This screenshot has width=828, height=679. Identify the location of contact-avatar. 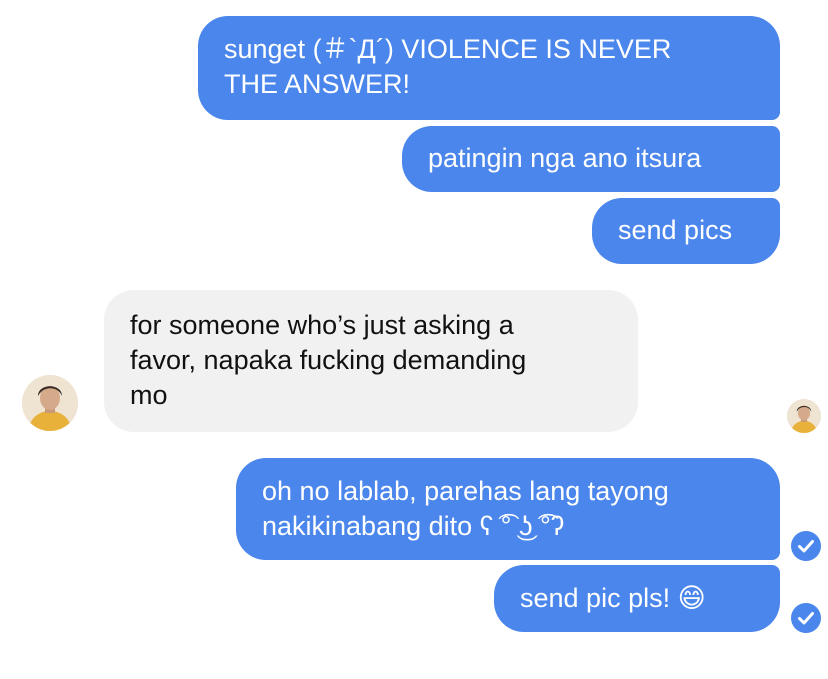
(50, 403).